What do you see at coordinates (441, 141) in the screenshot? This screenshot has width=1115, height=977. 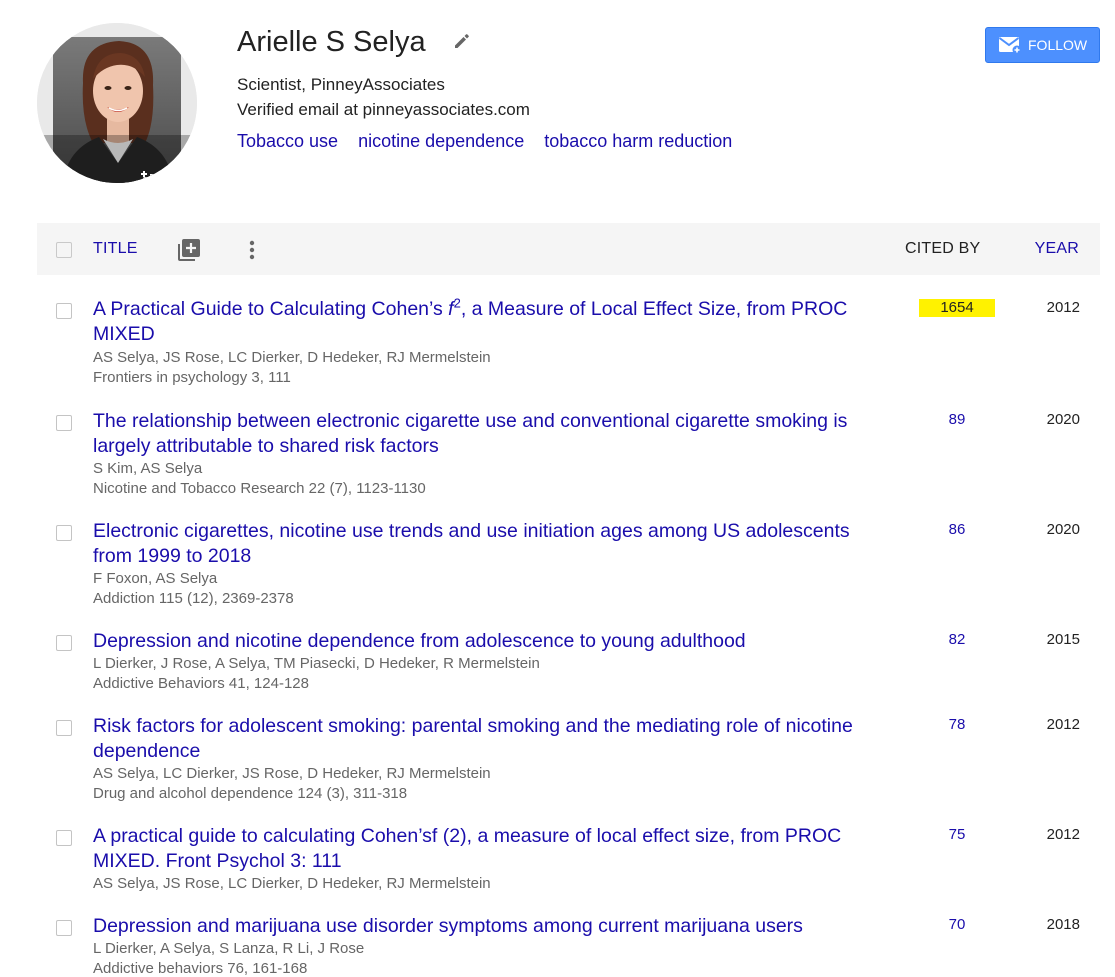 I see `interest-link: nicotine dependence` at bounding box center [441, 141].